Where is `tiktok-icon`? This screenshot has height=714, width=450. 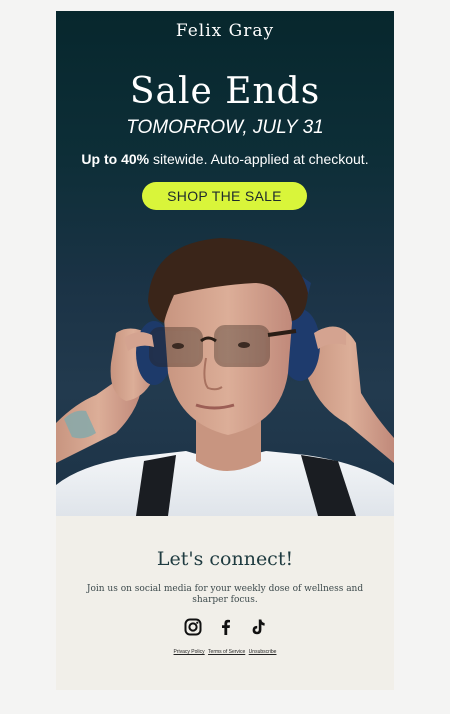 tiktok-icon is located at coordinates (258, 628).